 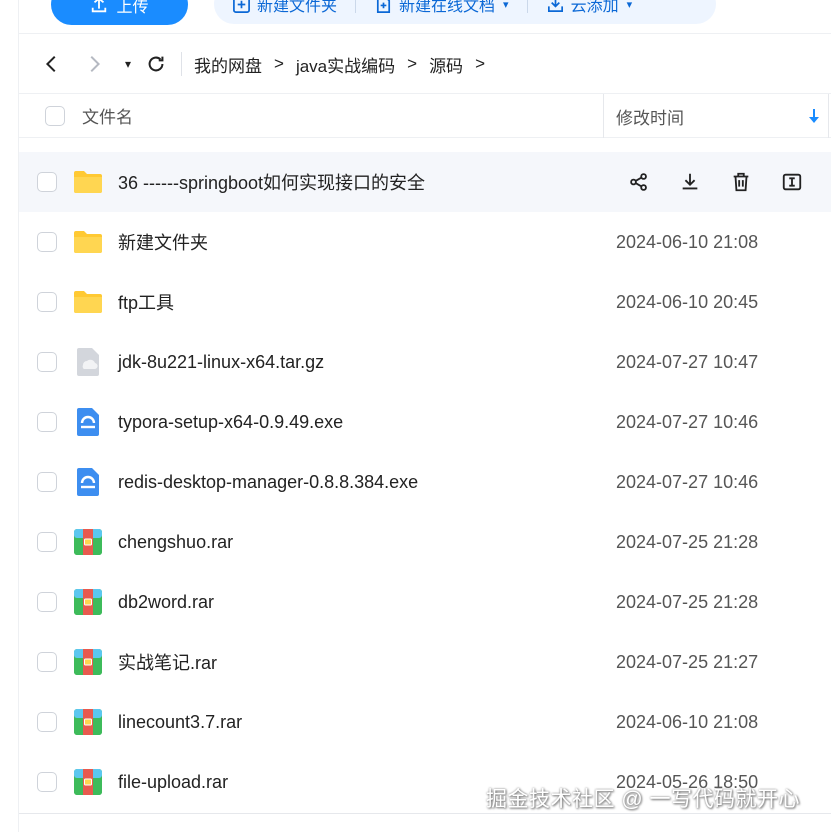 I want to click on toolbar: 上传 新建文件夹 新建在线文档 ▾ 云添加 ▾, so click(x=415, y=17).